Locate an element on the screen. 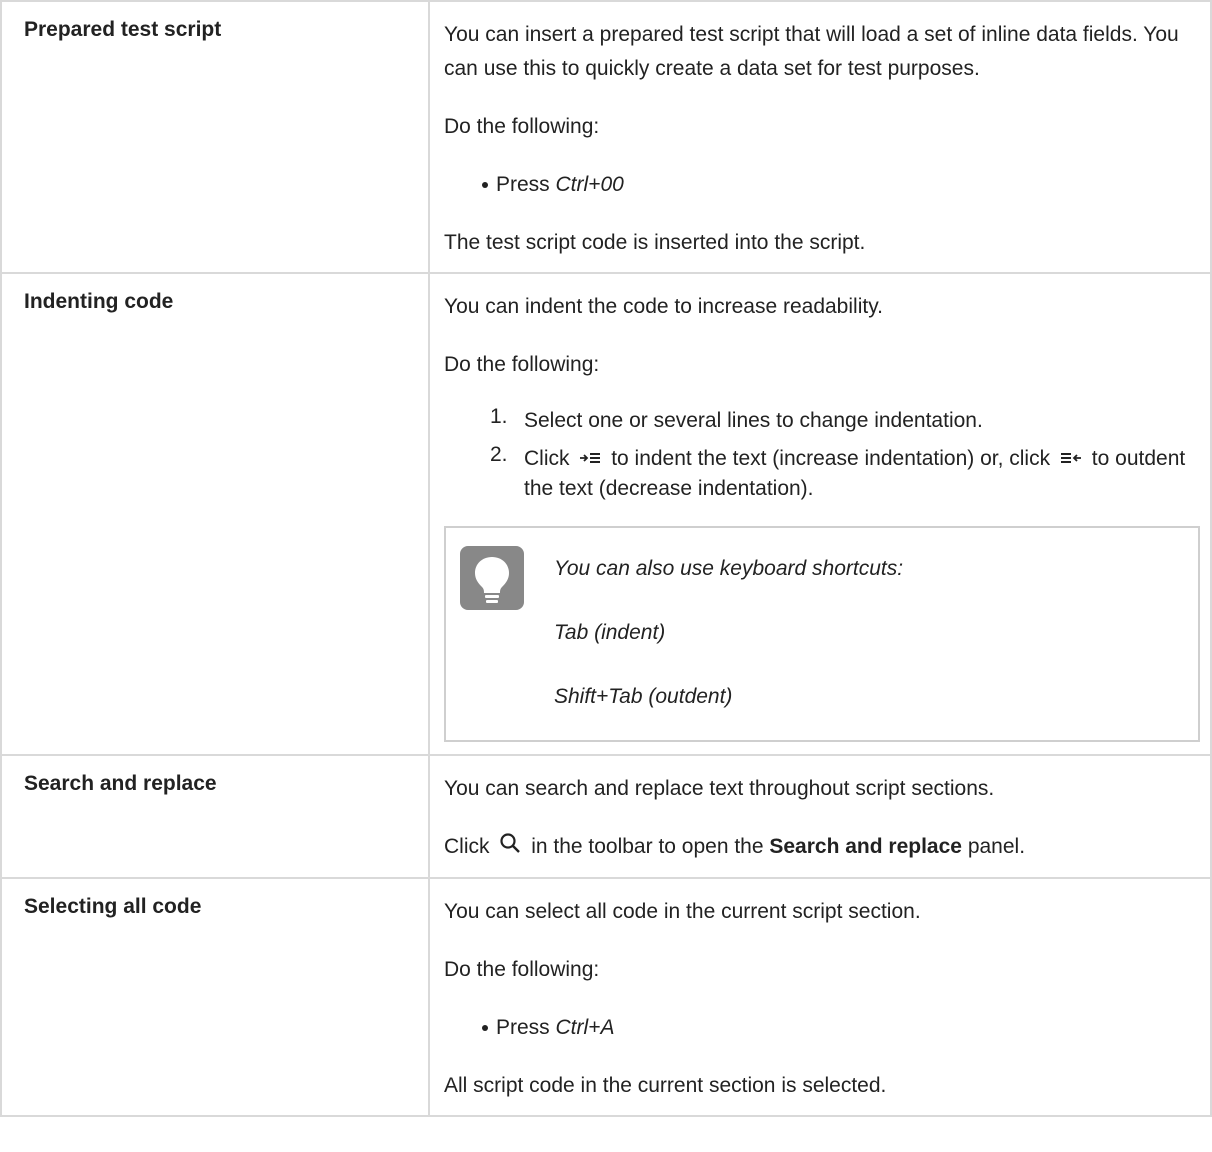 The width and height of the screenshot is (1212, 1152). shortcut-key: Ctrl+00 is located at coordinates (589, 184).